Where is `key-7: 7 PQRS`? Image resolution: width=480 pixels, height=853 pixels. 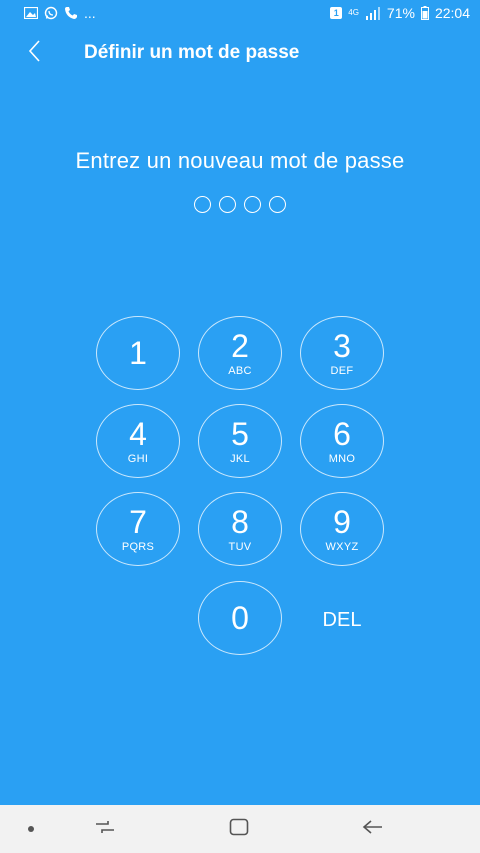
key-7: 7 PQRS is located at coordinates (138, 529).